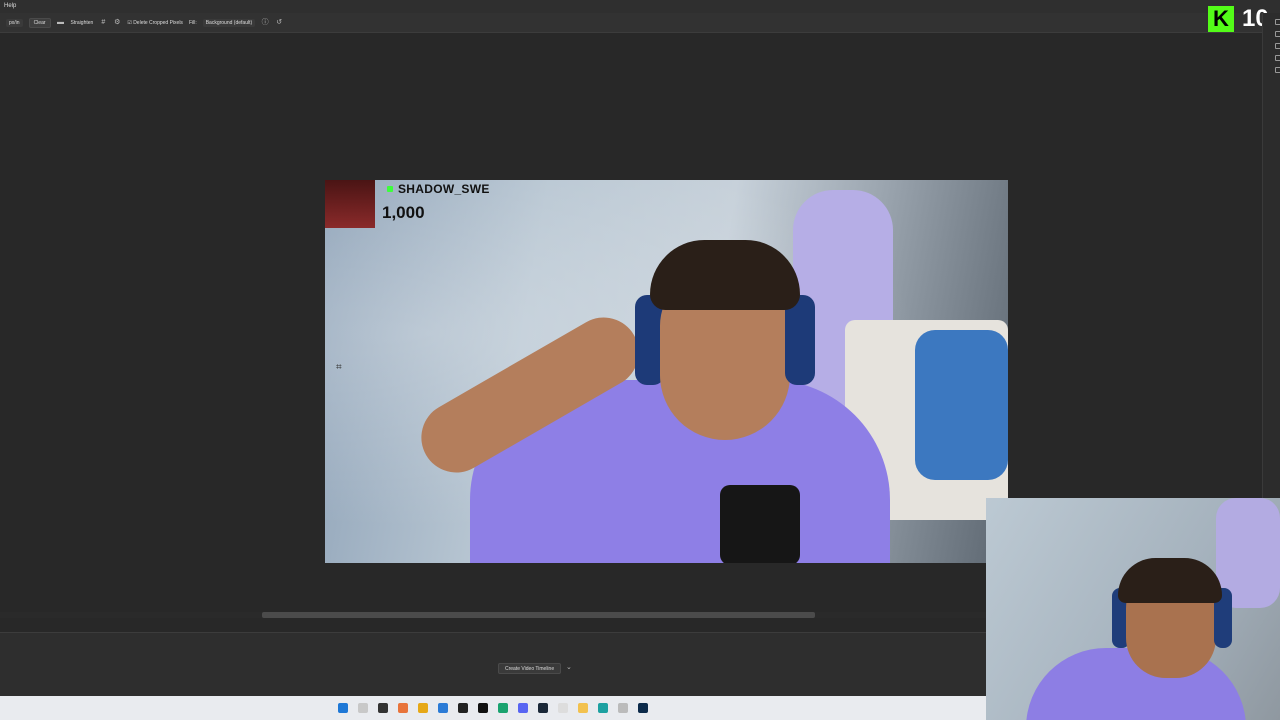  Describe the element at coordinates (403, 212) in the screenshot. I see `alert-count: 1,000` at that location.